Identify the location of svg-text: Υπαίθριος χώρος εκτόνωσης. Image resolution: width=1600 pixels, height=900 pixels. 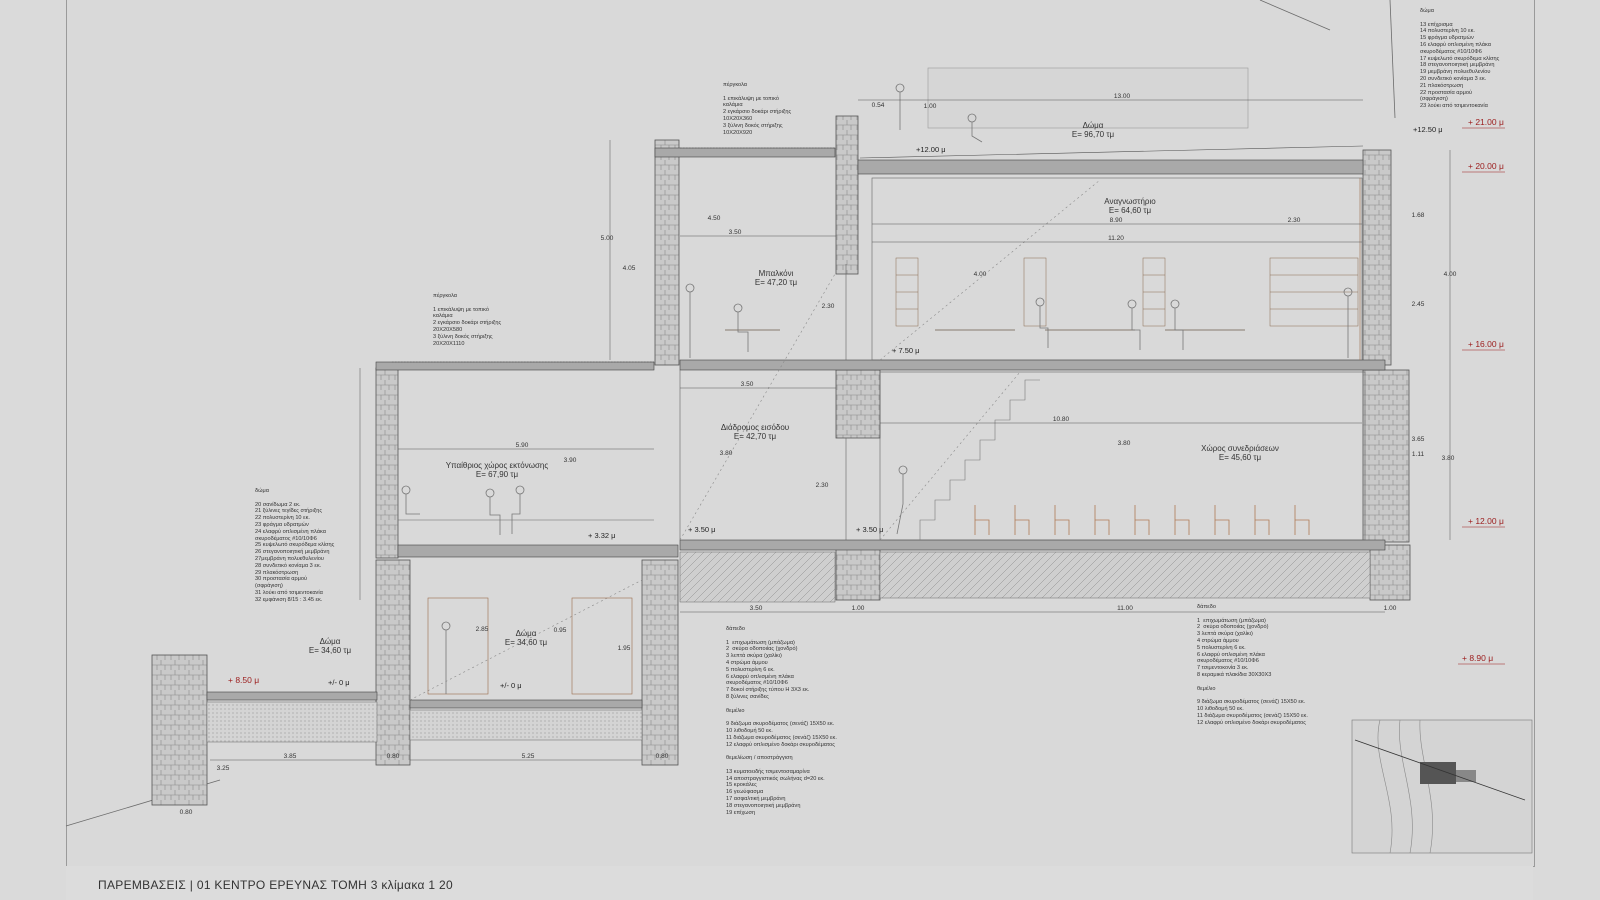
(497, 465).